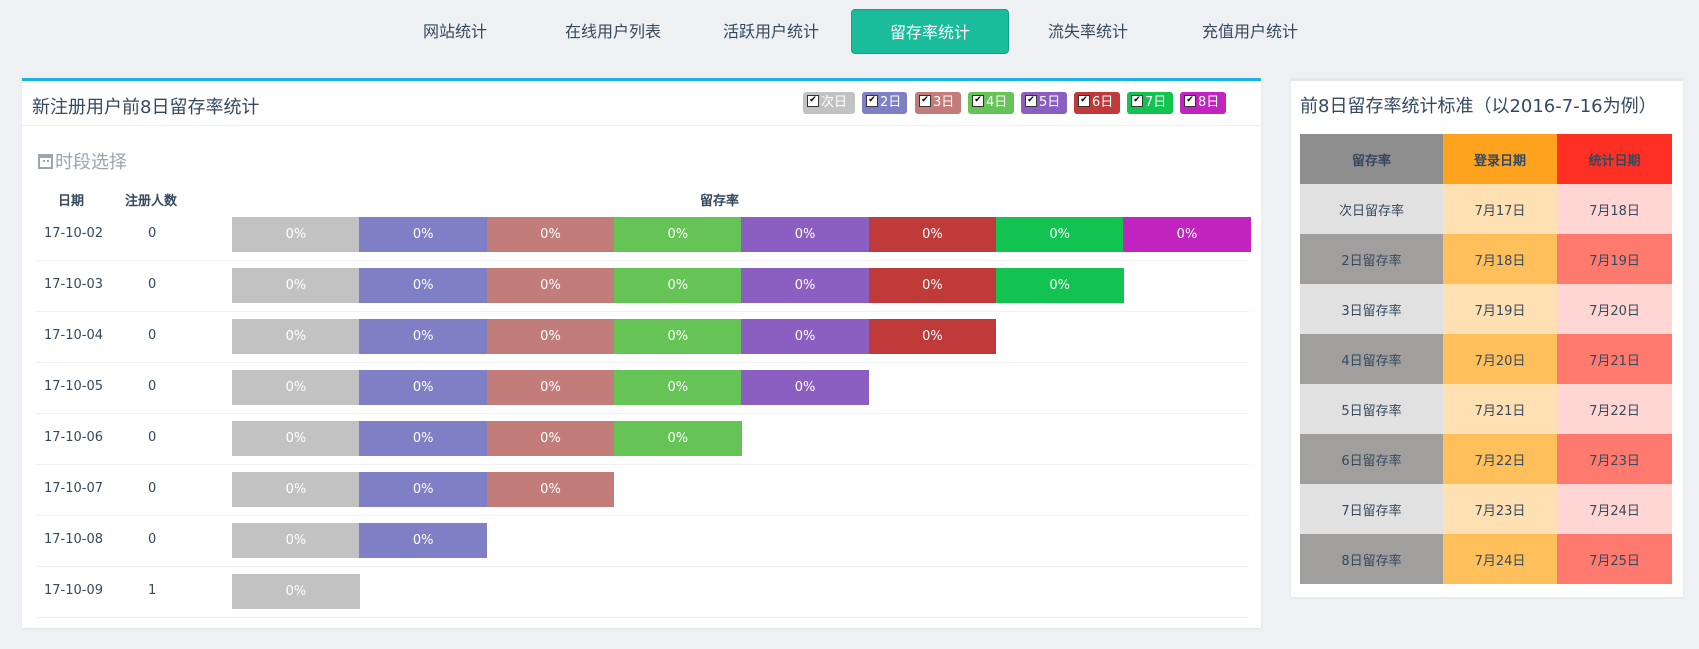  What do you see at coordinates (1614, 159) in the screenshot?
I see `standard-table-header: 统计日期` at bounding box center [1614, 159].